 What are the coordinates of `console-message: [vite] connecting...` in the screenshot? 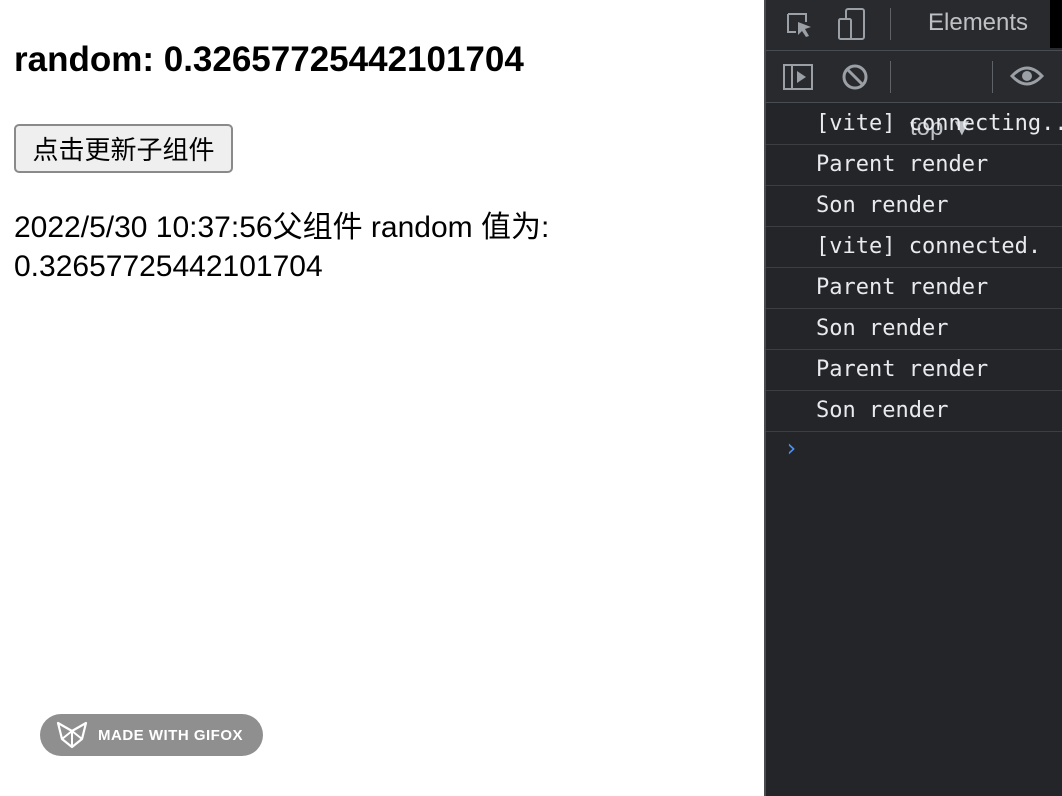 It's located at (914, 124).